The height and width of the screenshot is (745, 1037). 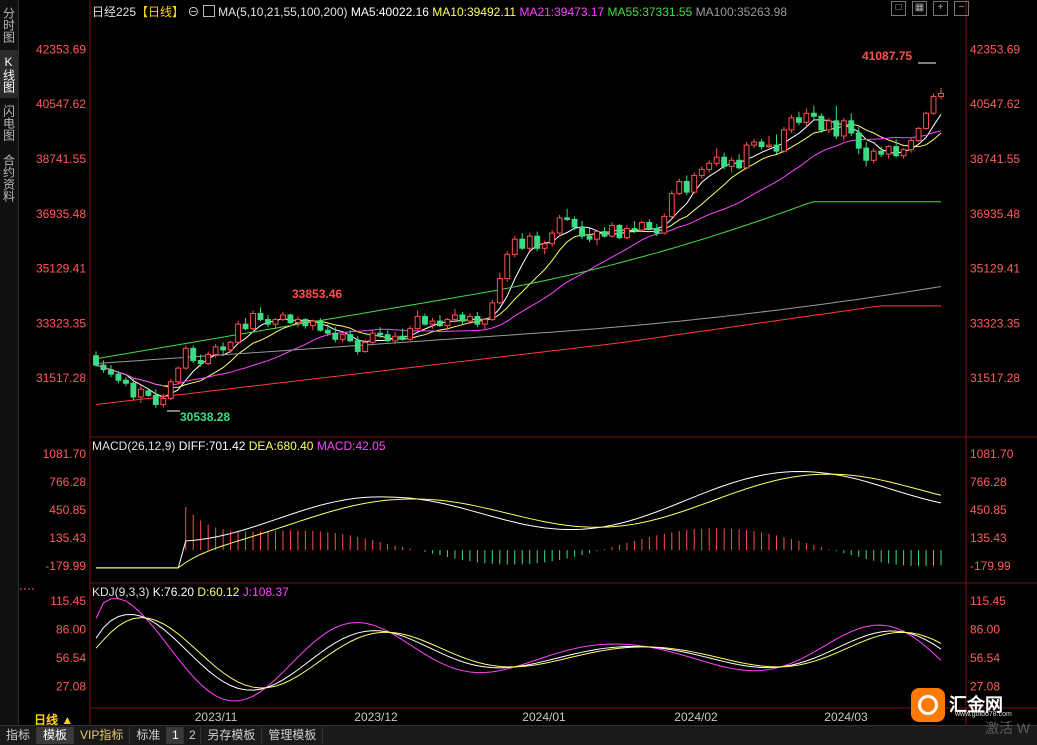 What do you see at coordinates (995, 49) in the screenshot?
I see `price-axis-right-label: 42353.69` at bounding box center [995, 49].